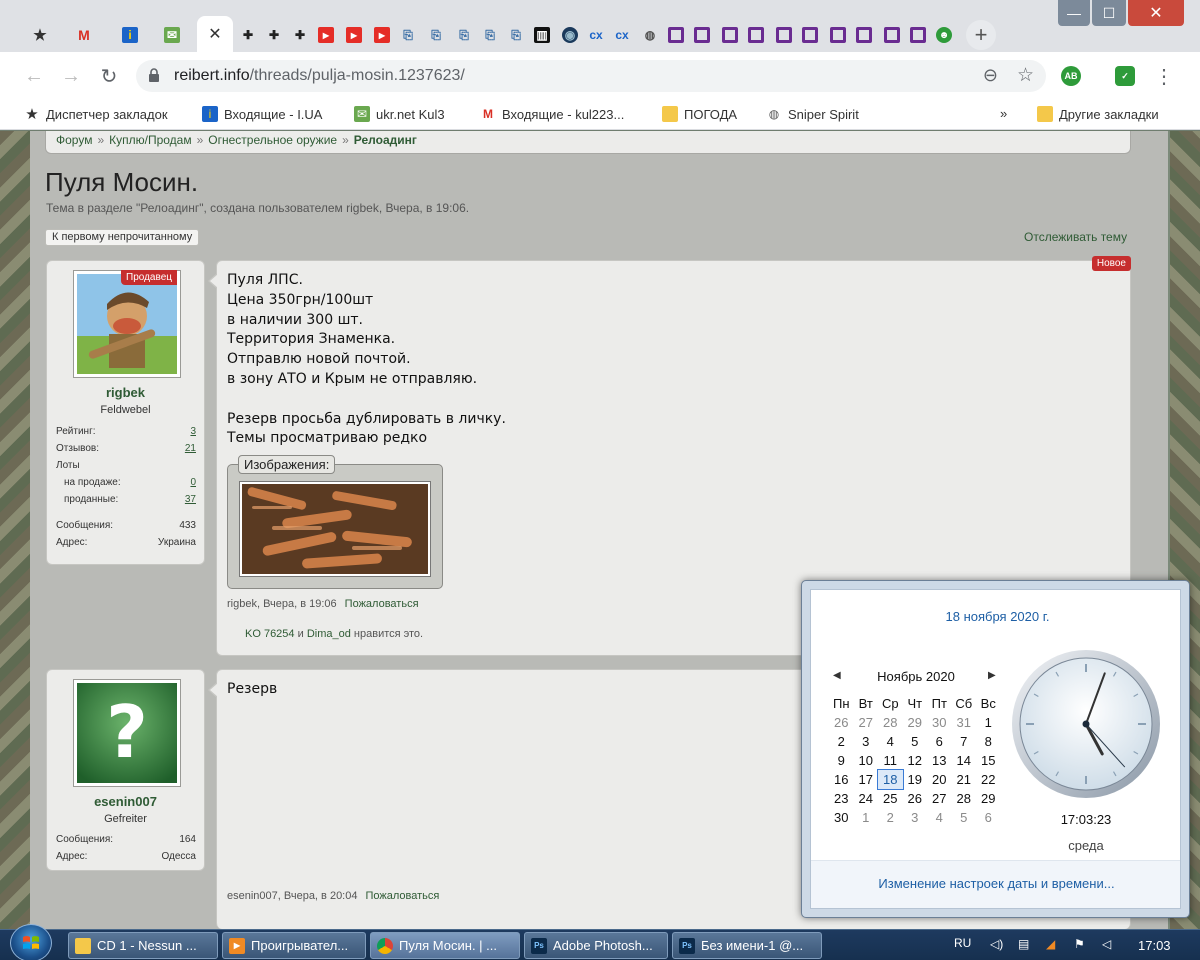 The width and height of the screenshot is (1200, 960). Describe the element at coordinates (1109, 13) in the screenshot. I see `maximize-button: ☐` at that location.